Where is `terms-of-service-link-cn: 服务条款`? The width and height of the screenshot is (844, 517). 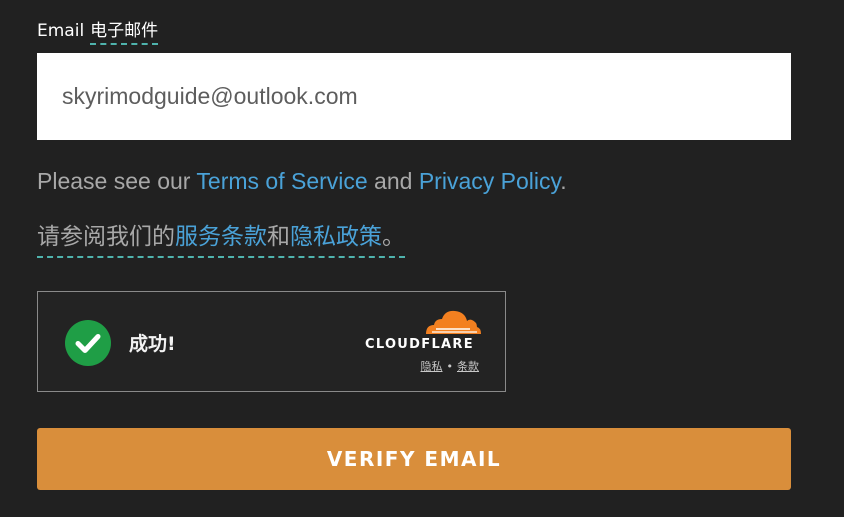 terms-of-service-link-cn: 服务条款 is located at coordinates (221, 237).